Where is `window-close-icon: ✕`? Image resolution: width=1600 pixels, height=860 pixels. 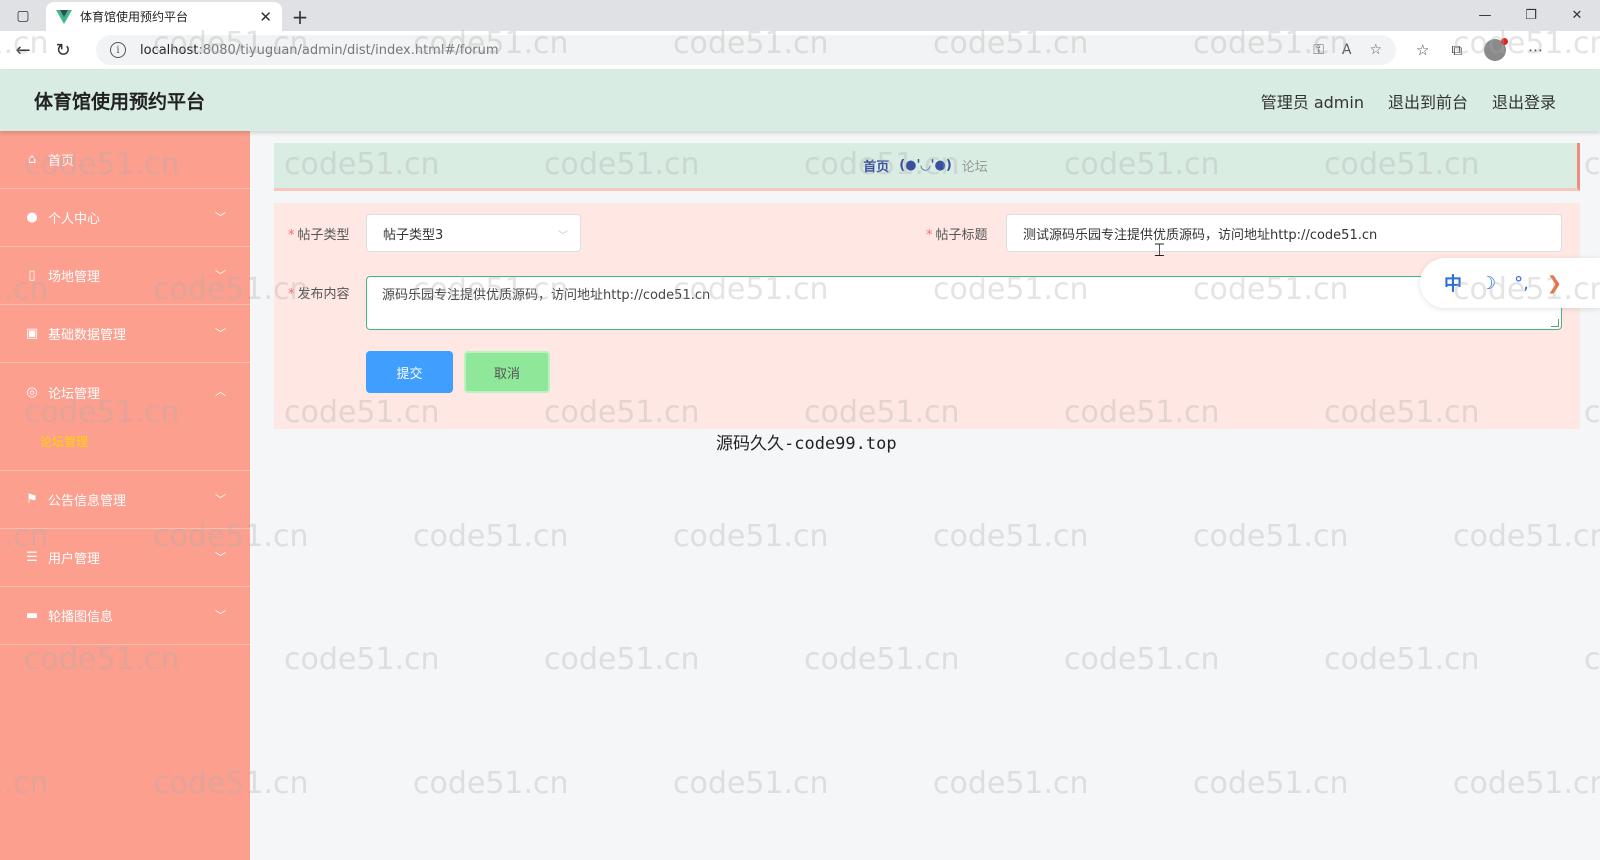
window-close-icon: ✕ is located at coordinates (1577, 15).